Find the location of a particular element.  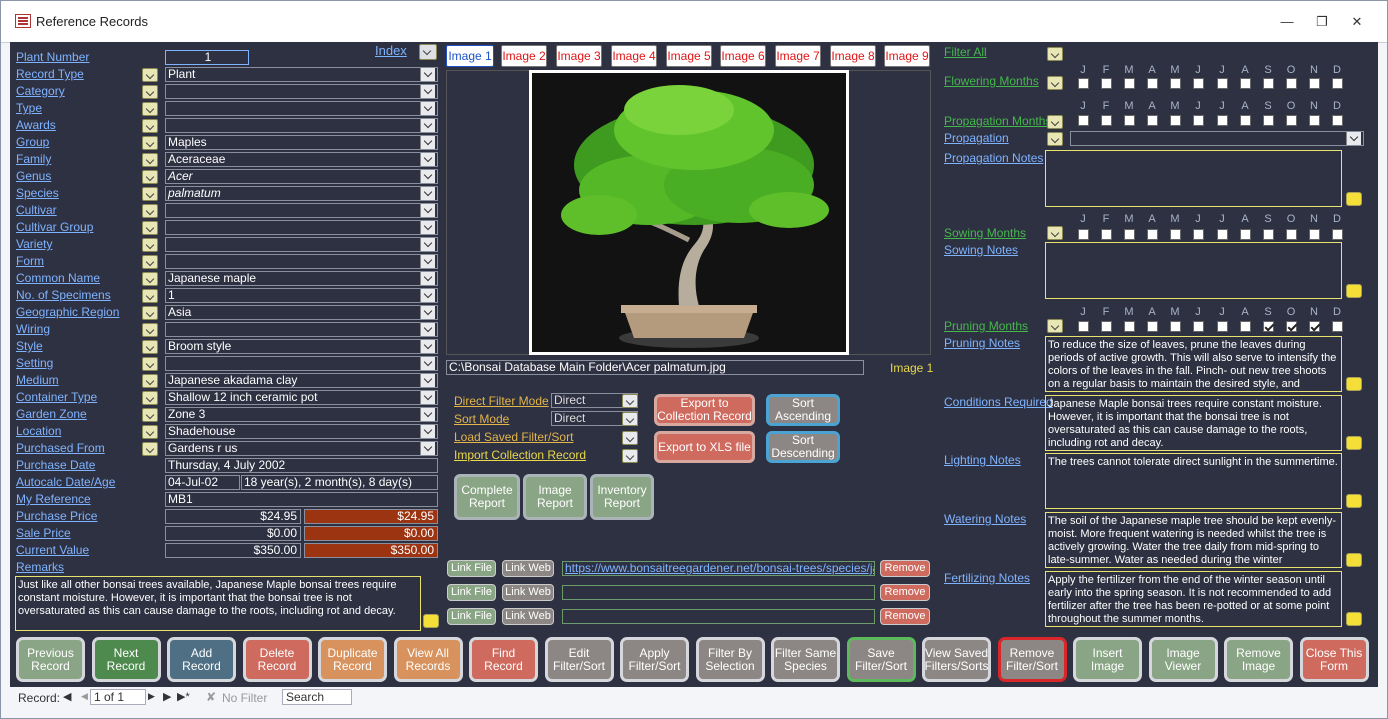

propagation-months-label: Propagation Months is located at coordinates (997, 121).